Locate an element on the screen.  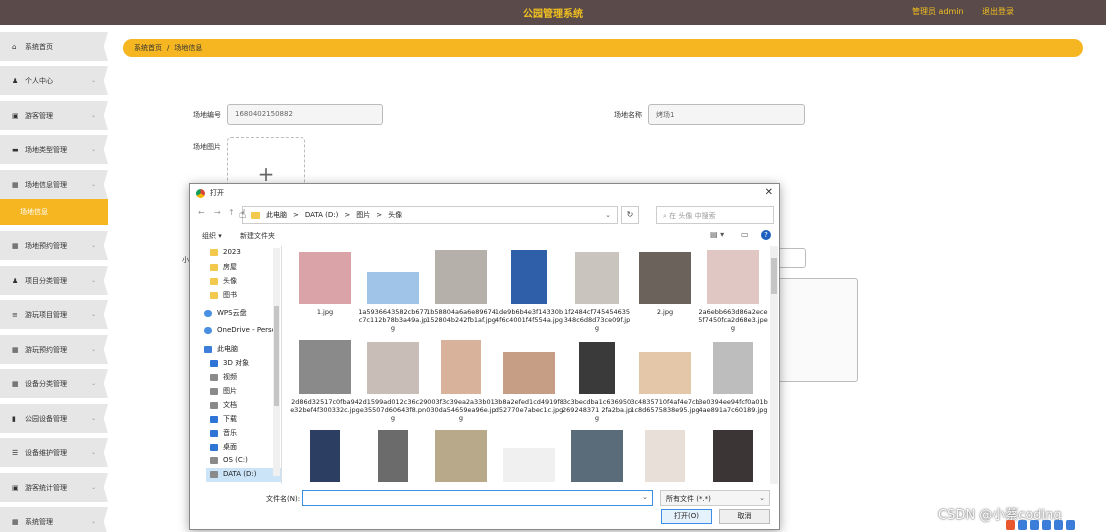
sidebar-item: ♟ 个人中心 ⌄ is located at coordinates (54, 80).